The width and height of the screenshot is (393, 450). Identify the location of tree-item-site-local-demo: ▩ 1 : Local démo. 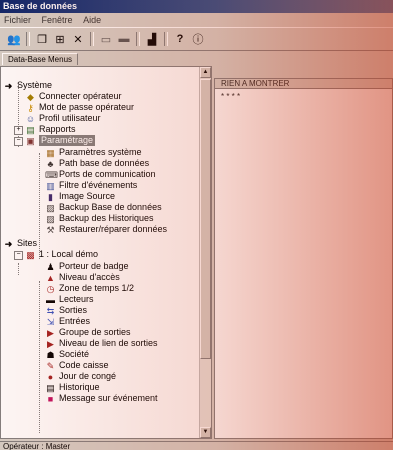
(61, 254).